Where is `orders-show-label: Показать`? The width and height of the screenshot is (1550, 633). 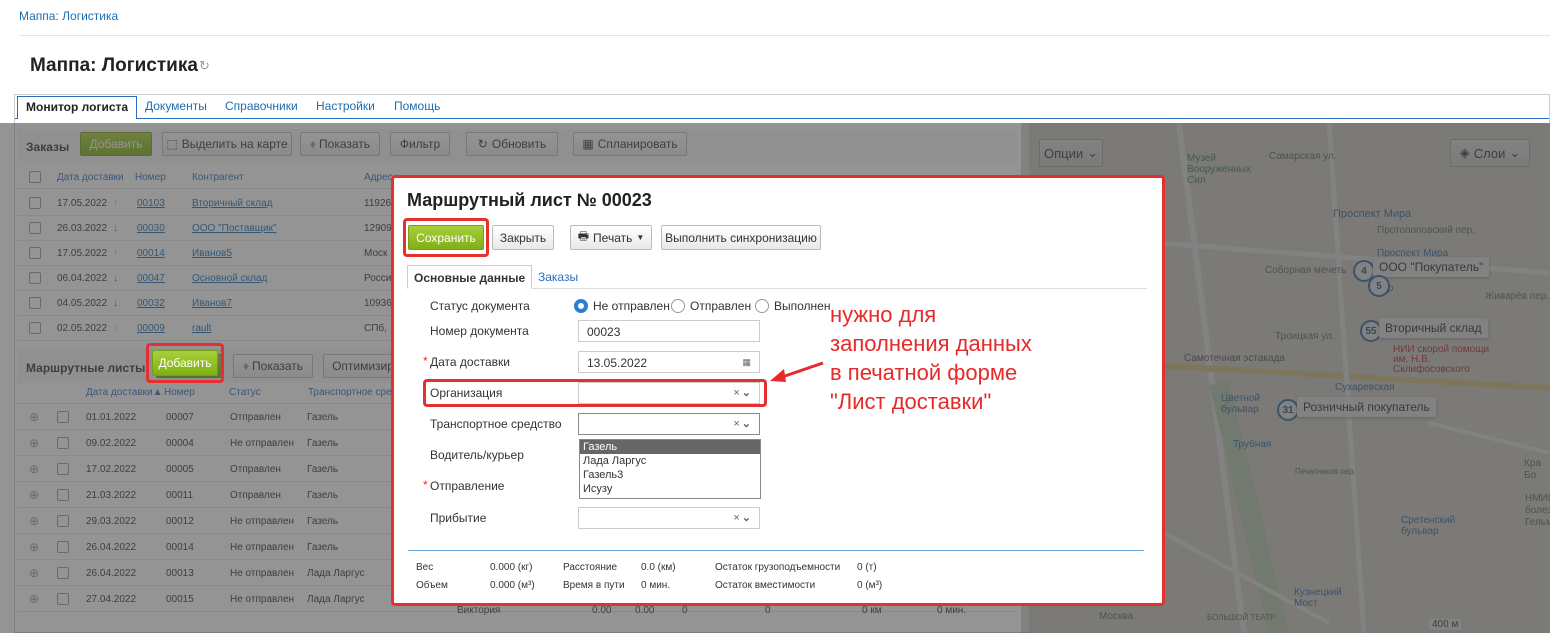
orders-show-label: Показать is located at coordinates (345, 144).